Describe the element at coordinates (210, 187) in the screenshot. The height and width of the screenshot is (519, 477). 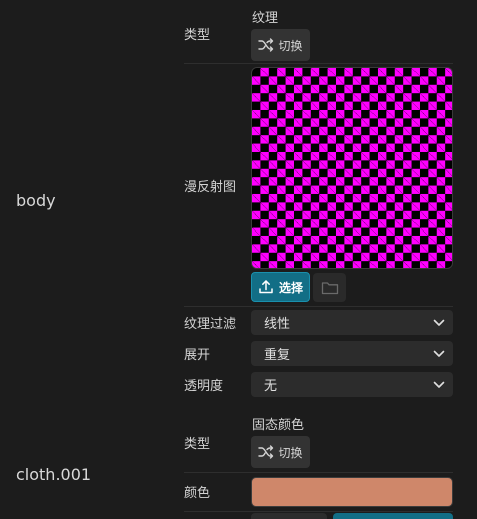
I see `diffuse-map-label: 漫反射图` at that location.